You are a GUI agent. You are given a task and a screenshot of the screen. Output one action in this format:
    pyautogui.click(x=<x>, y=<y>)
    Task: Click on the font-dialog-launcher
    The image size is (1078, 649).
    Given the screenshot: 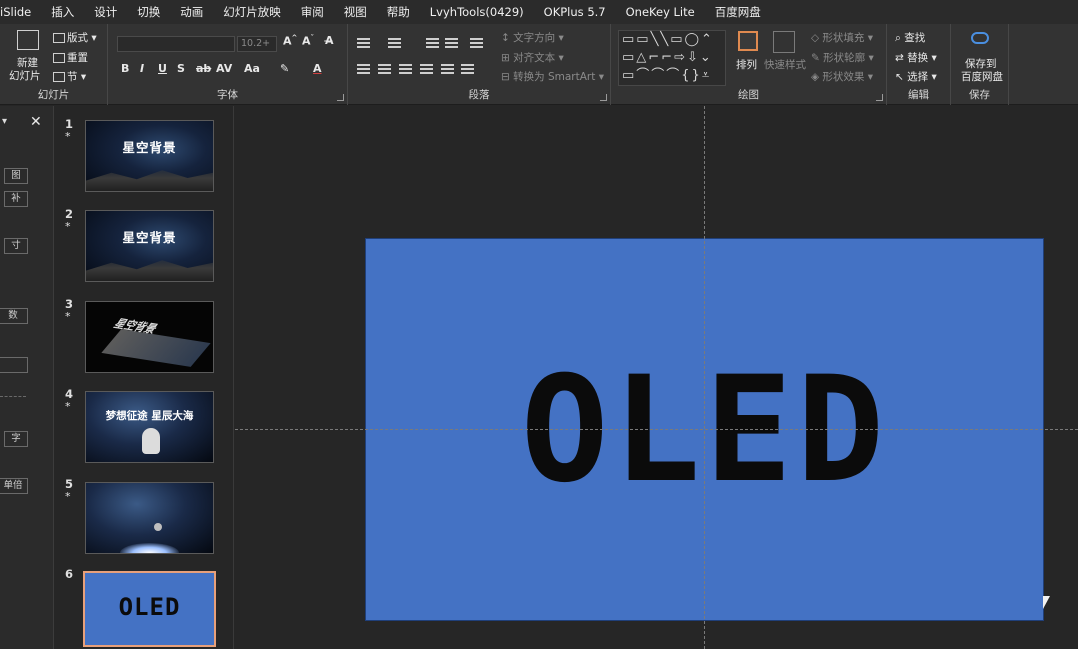 What is the action you would take?
    pyautogui.click(x=340, y=97)
    